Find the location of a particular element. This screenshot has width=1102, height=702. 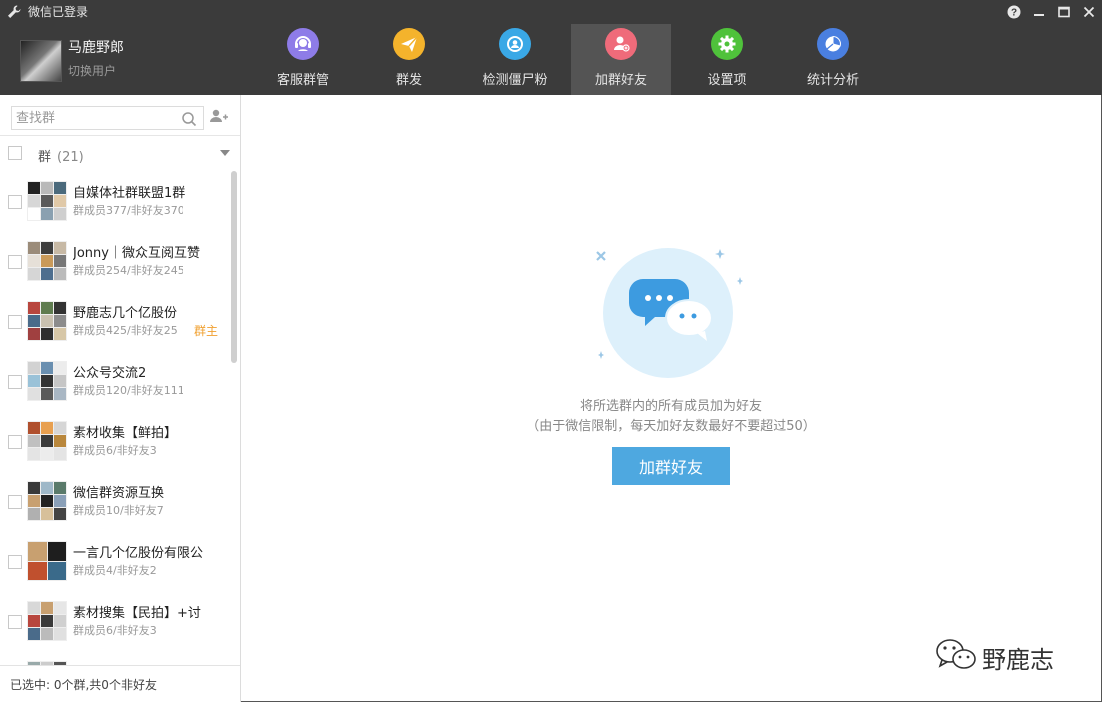

group-header-title: 群 (21) is located at coordinates (61, 157).